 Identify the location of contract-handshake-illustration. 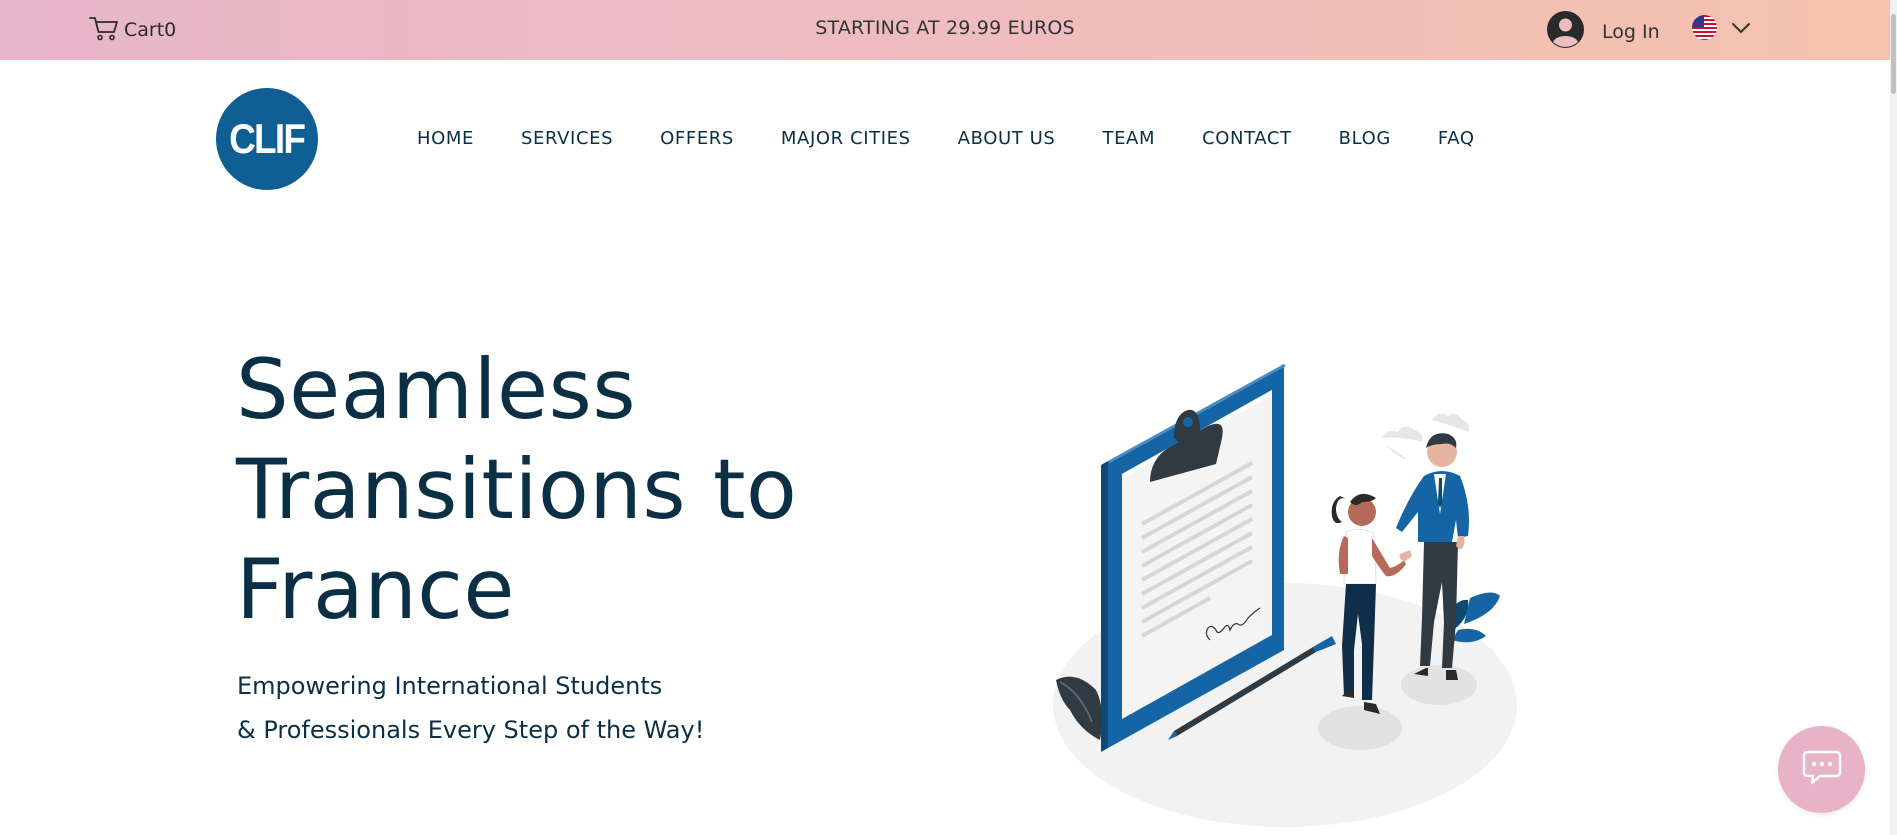
(1285, 595).